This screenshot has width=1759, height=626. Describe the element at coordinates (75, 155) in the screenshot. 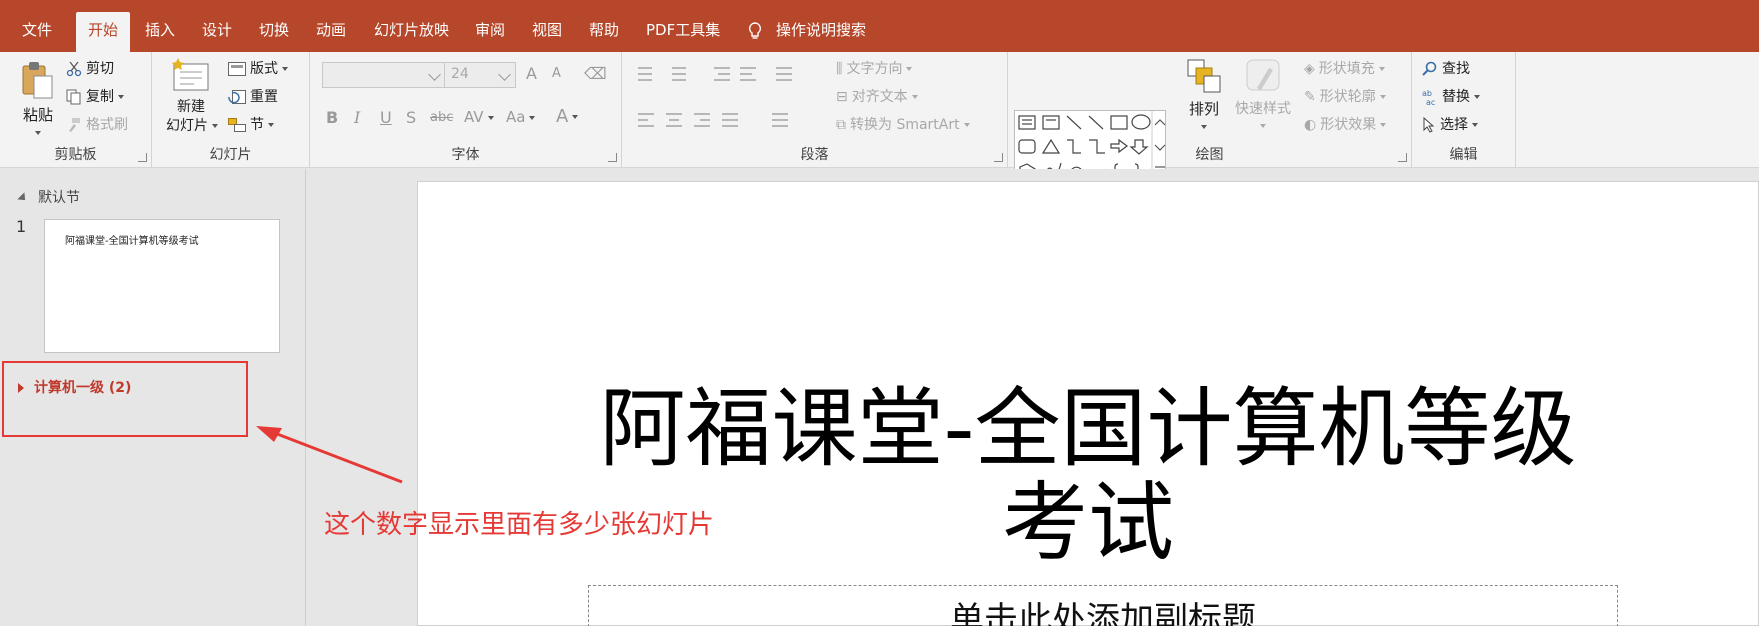

I see `clipboard-group-label: 剪贴板` at that location.